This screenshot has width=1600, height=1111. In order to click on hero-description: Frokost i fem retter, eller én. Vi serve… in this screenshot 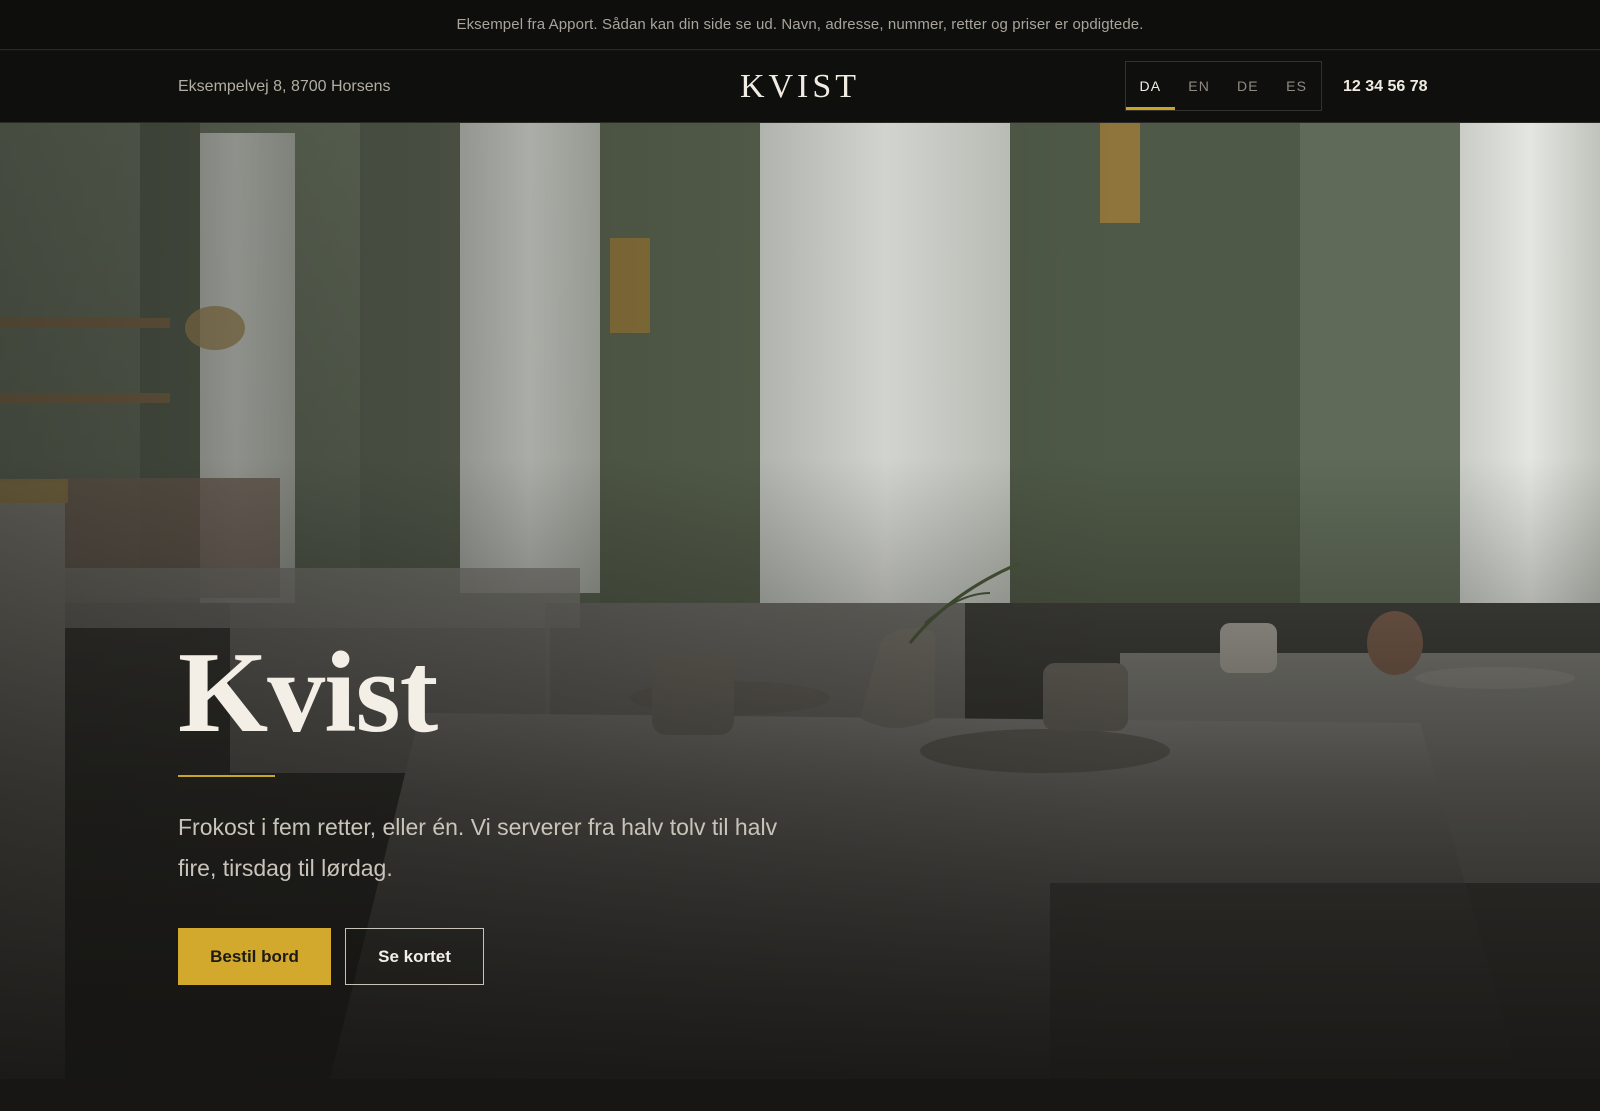, I will do `click(478, 847)`.